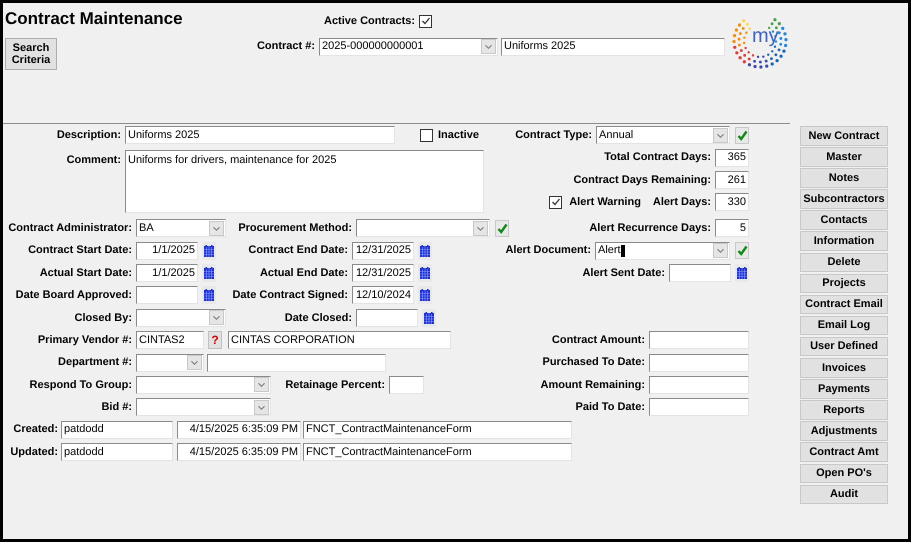 This screenshot has height=543, width=913. What do you see at coordinates (732, 228) in the screenshot?
I see `text-field: 5` at bounding box center [732, 228].